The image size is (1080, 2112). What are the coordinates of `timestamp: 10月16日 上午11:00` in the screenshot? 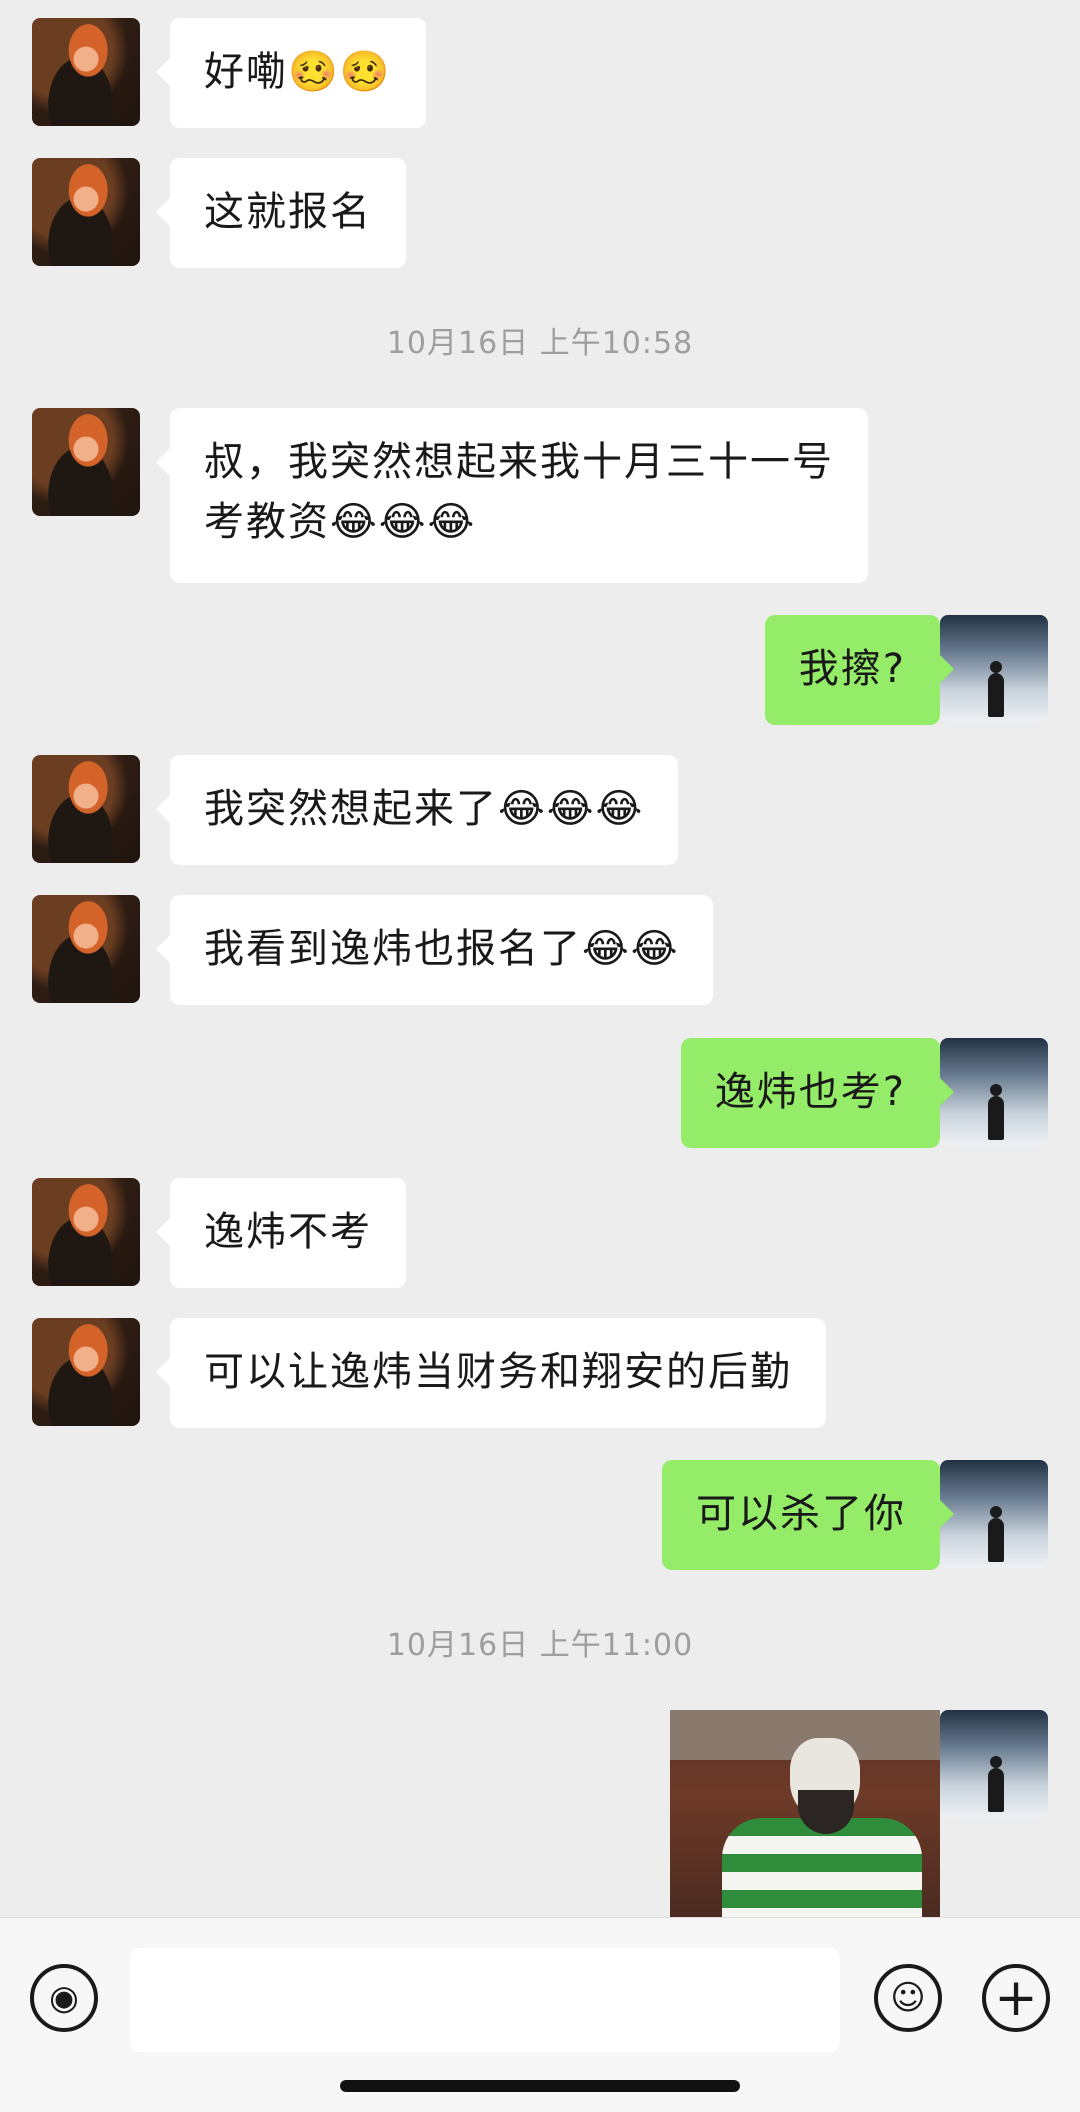 It's located at (540, 1645).